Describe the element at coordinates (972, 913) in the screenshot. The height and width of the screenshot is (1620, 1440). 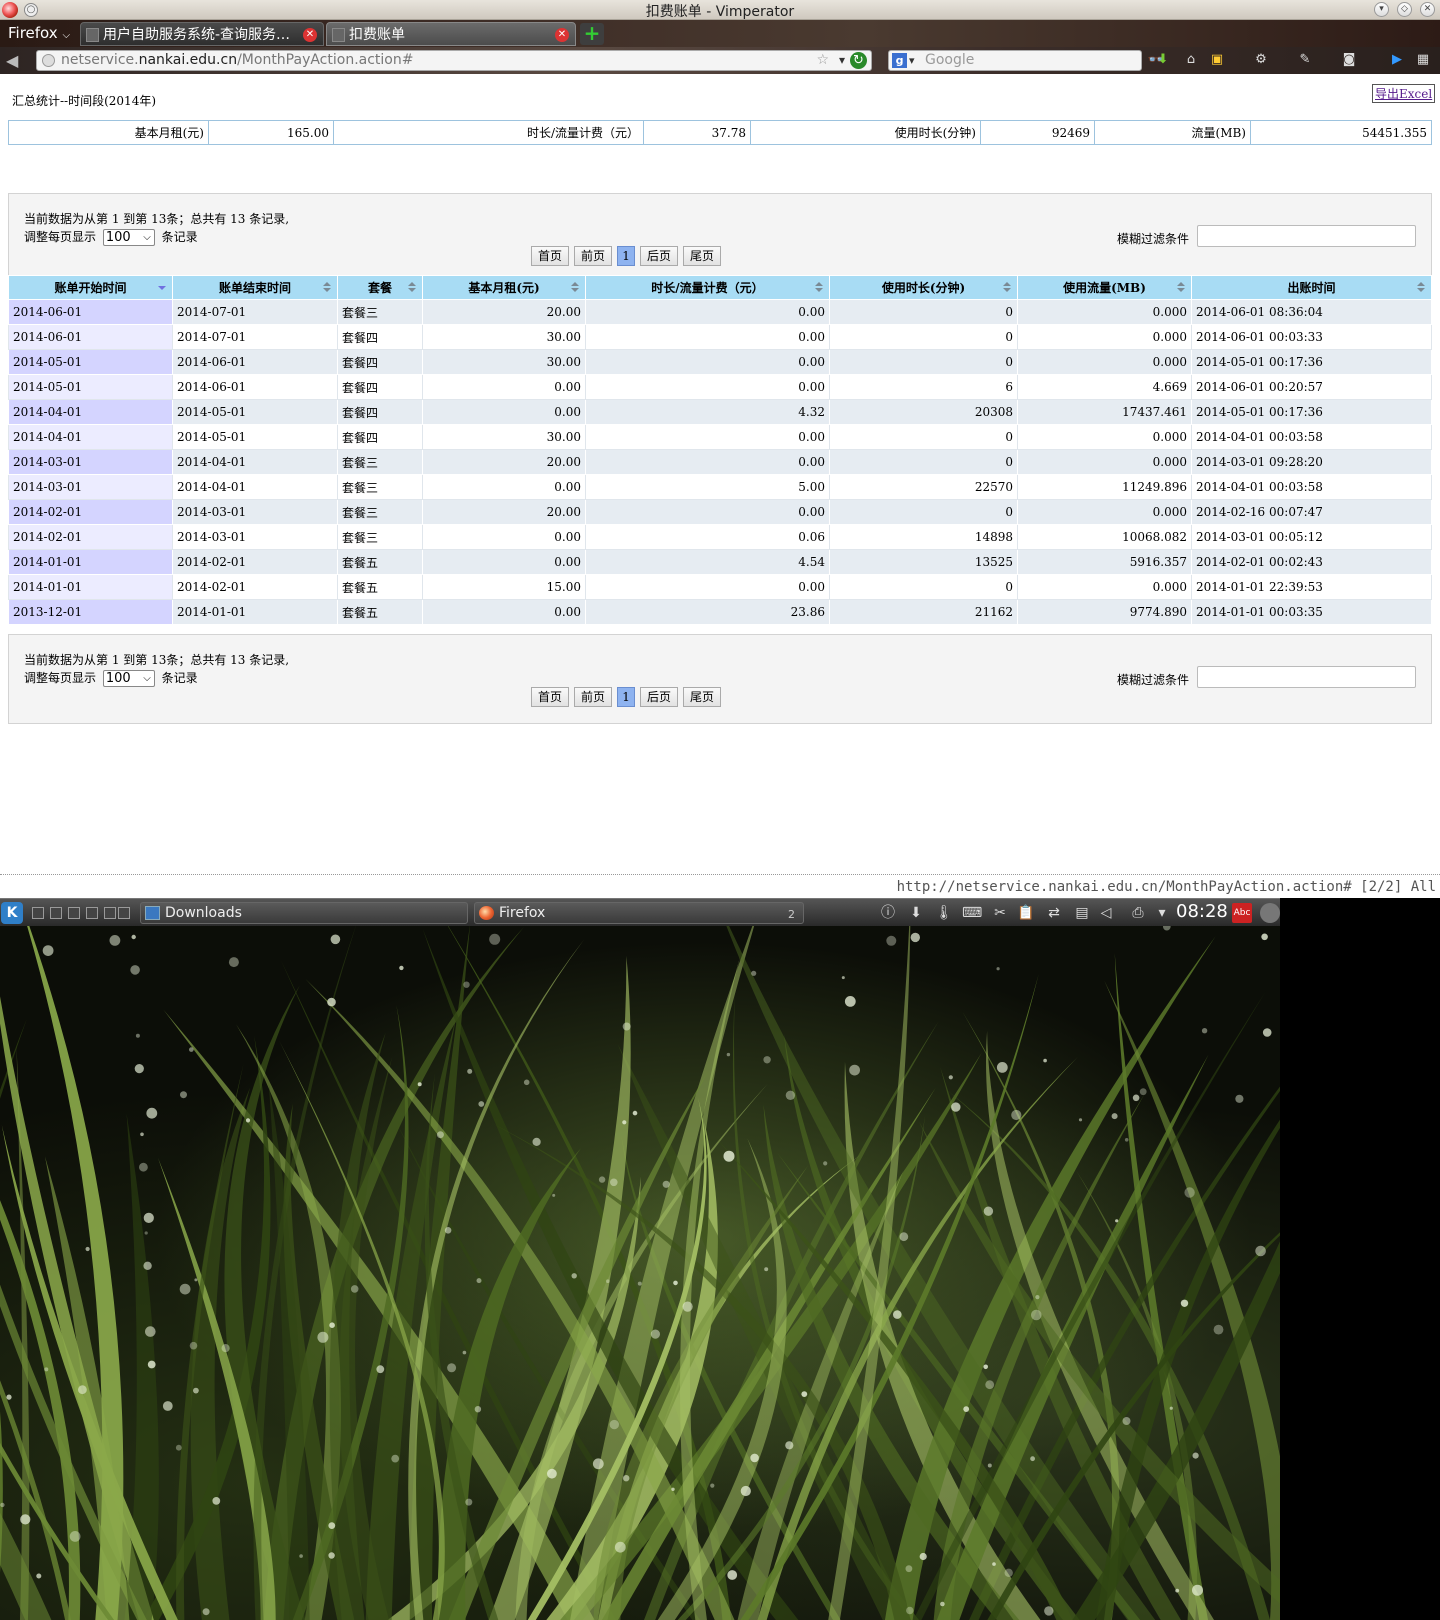
I see `keyboard-icon: ⌨` at that location.